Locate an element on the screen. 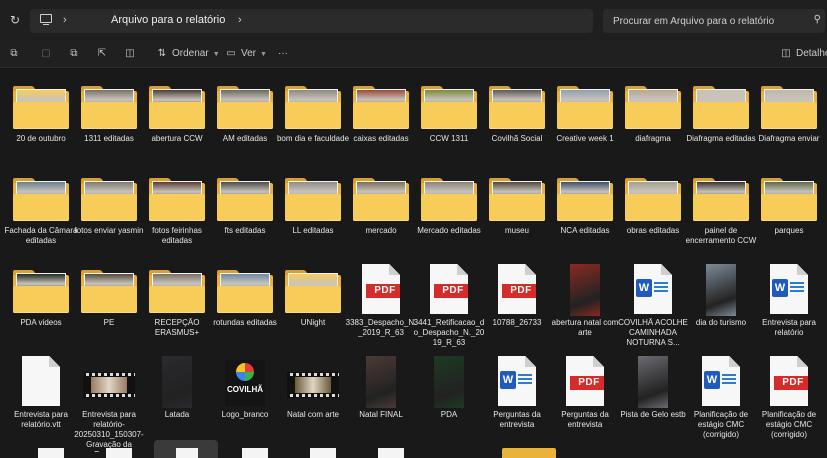 This screenshot has height=458, width=827. file-name: 10788_26733 is located at coordinates (517, 322).